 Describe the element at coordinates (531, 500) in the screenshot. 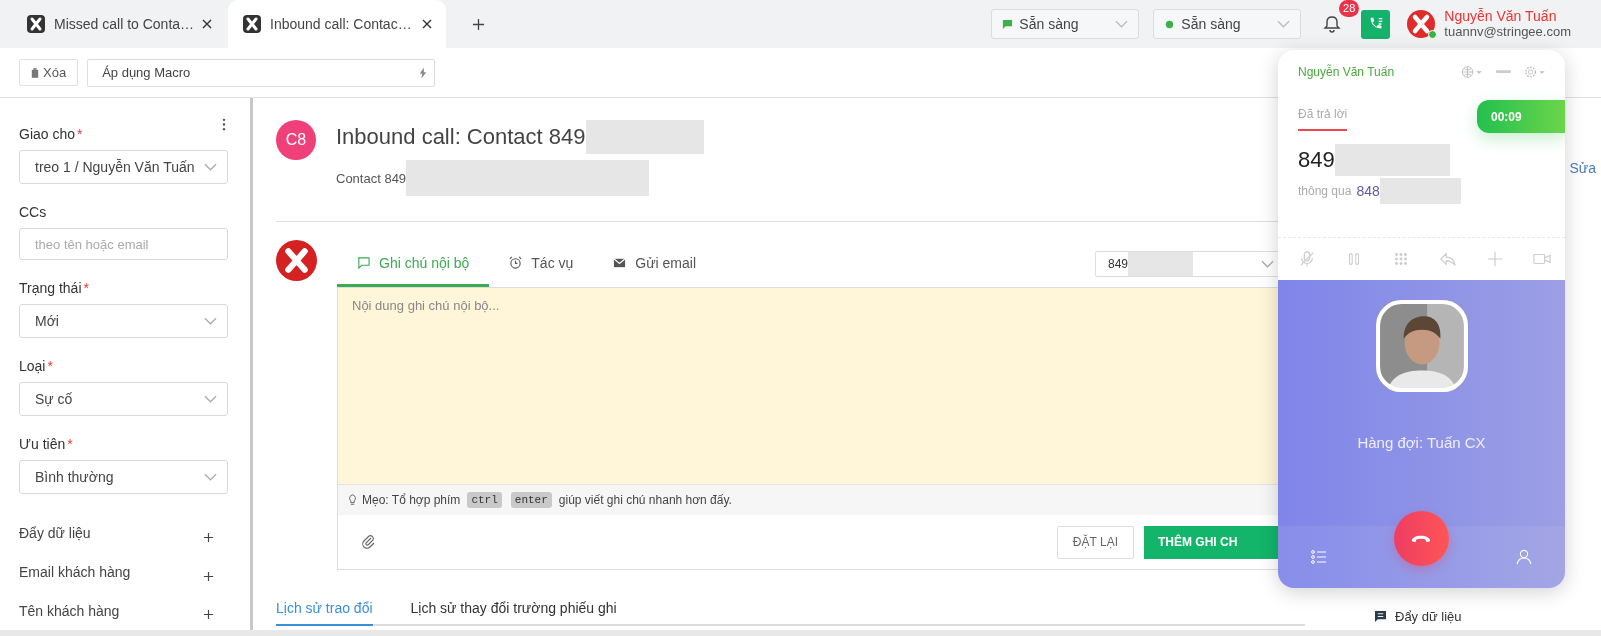

I see `key-label: enter` at that location.